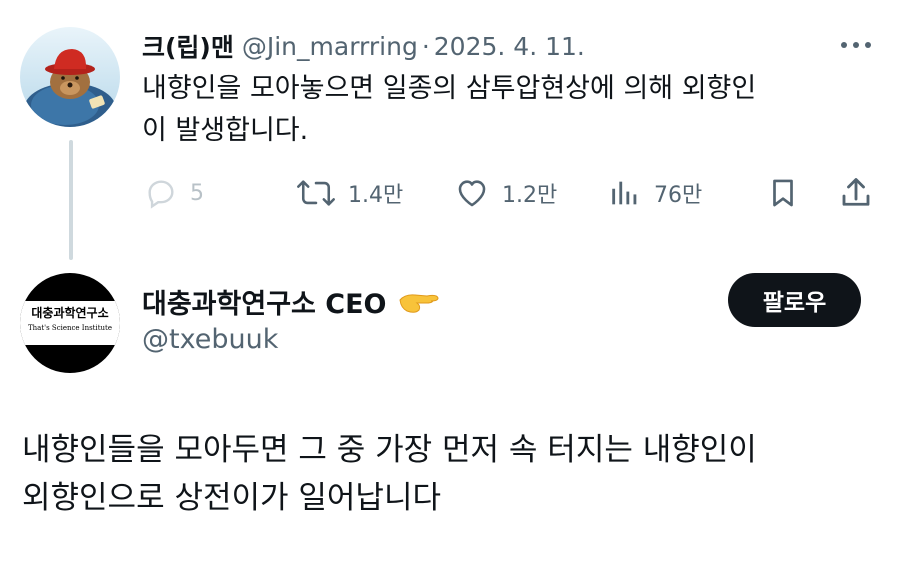 Image resolution: width=900 pixels, height=584 pixels. What do you see at coordinates (70, 323) in the screenshot?
I see `avatar: 대충과학연구소 That's Science Institute` at bounding box center [70, 323].